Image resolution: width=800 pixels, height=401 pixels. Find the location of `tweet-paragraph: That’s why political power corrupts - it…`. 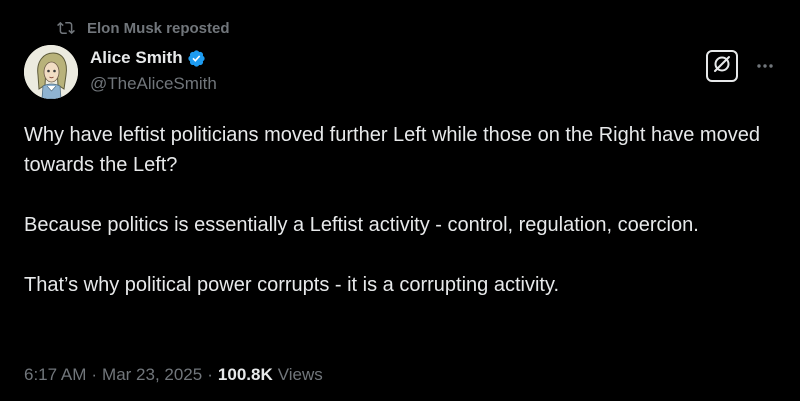

tweet-paragraph: That’s why political power corrupts - it… is located at coordinates (292, 285).